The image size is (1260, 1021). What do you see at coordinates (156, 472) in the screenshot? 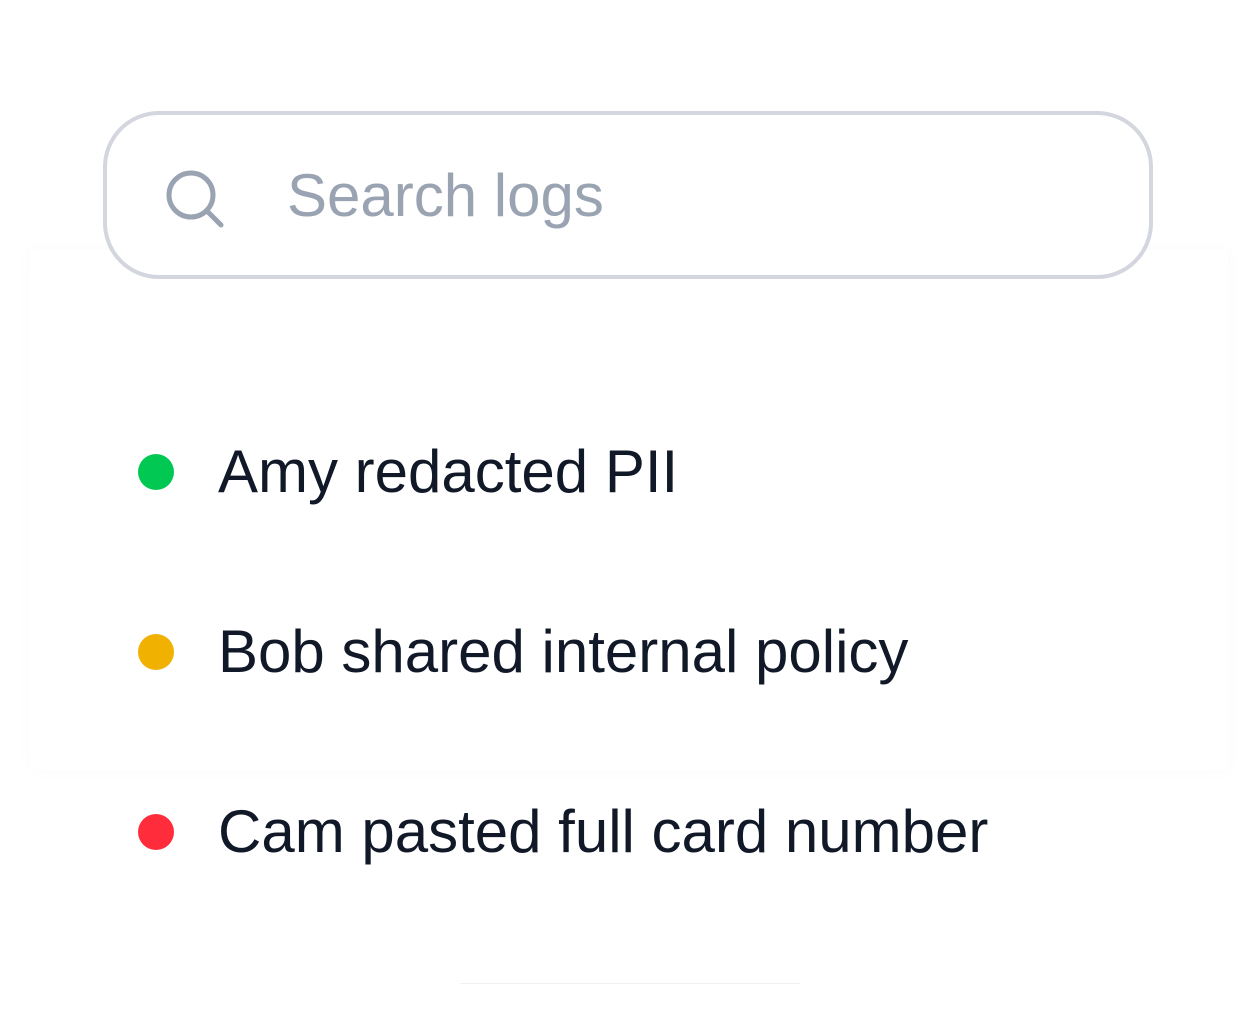
I see `status-dot-green` at bounding box center [156, 472].